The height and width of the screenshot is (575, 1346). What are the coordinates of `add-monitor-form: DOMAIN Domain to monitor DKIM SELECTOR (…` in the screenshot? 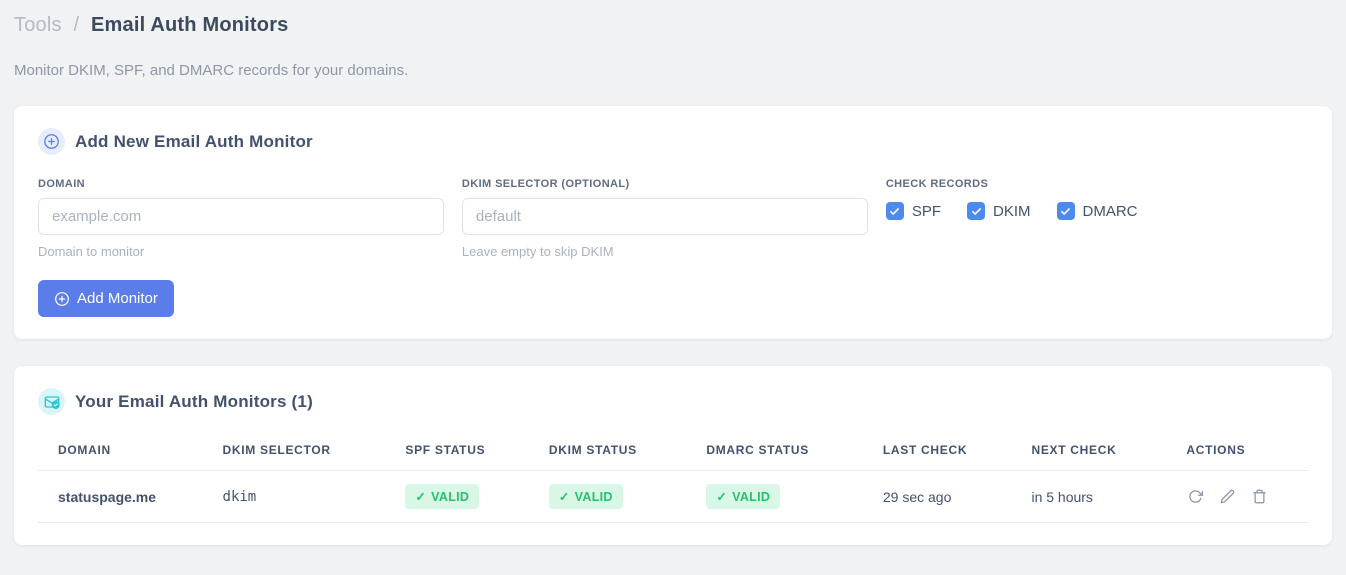 It's located at (673, 218).